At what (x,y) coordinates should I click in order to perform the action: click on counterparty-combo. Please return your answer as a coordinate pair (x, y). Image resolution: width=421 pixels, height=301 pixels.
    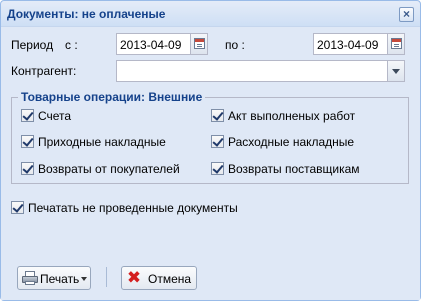
    Looking at the image, I should click on (260, 71).